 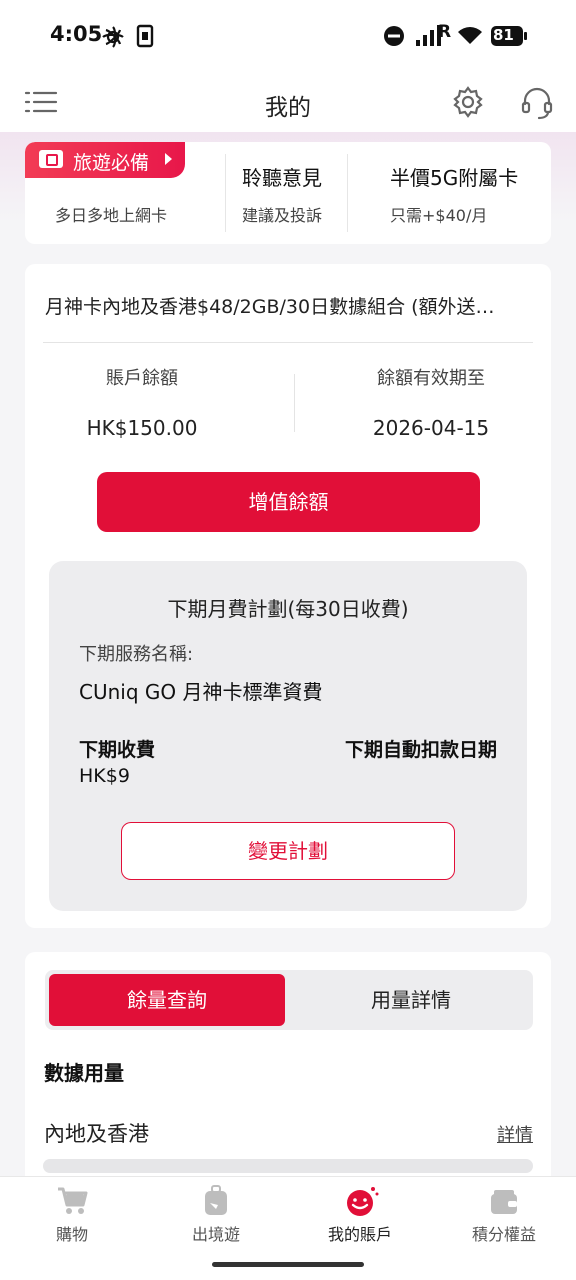 What do you see at coordinates (125, 193) in the screenshot?
I see `quick-link-travel: 旅遊必備 多日多地上網卡` at bounding box center [125, 193].